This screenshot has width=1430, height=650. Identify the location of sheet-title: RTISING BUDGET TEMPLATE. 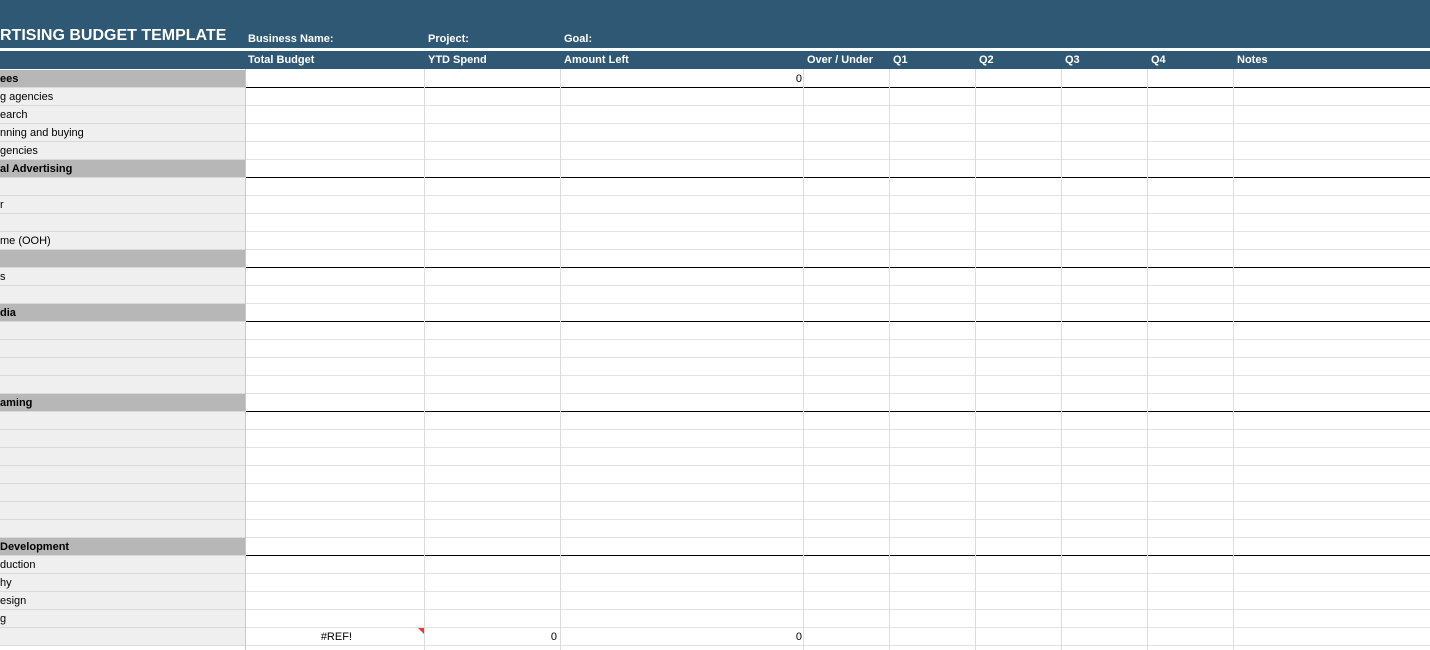
(113, 35).